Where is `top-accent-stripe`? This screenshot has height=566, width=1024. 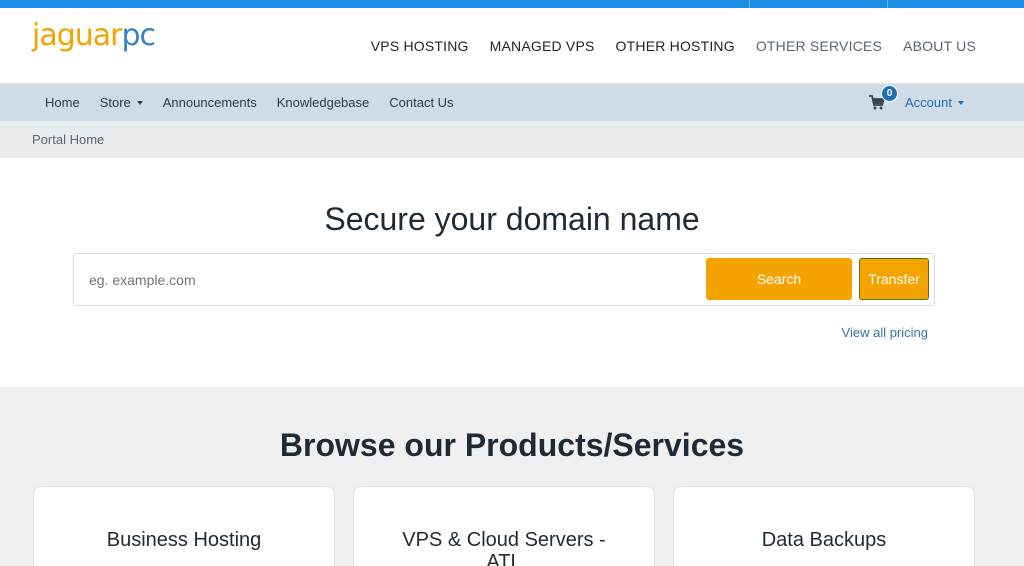
top-accent-stripe is located at coordinates (512, 4).